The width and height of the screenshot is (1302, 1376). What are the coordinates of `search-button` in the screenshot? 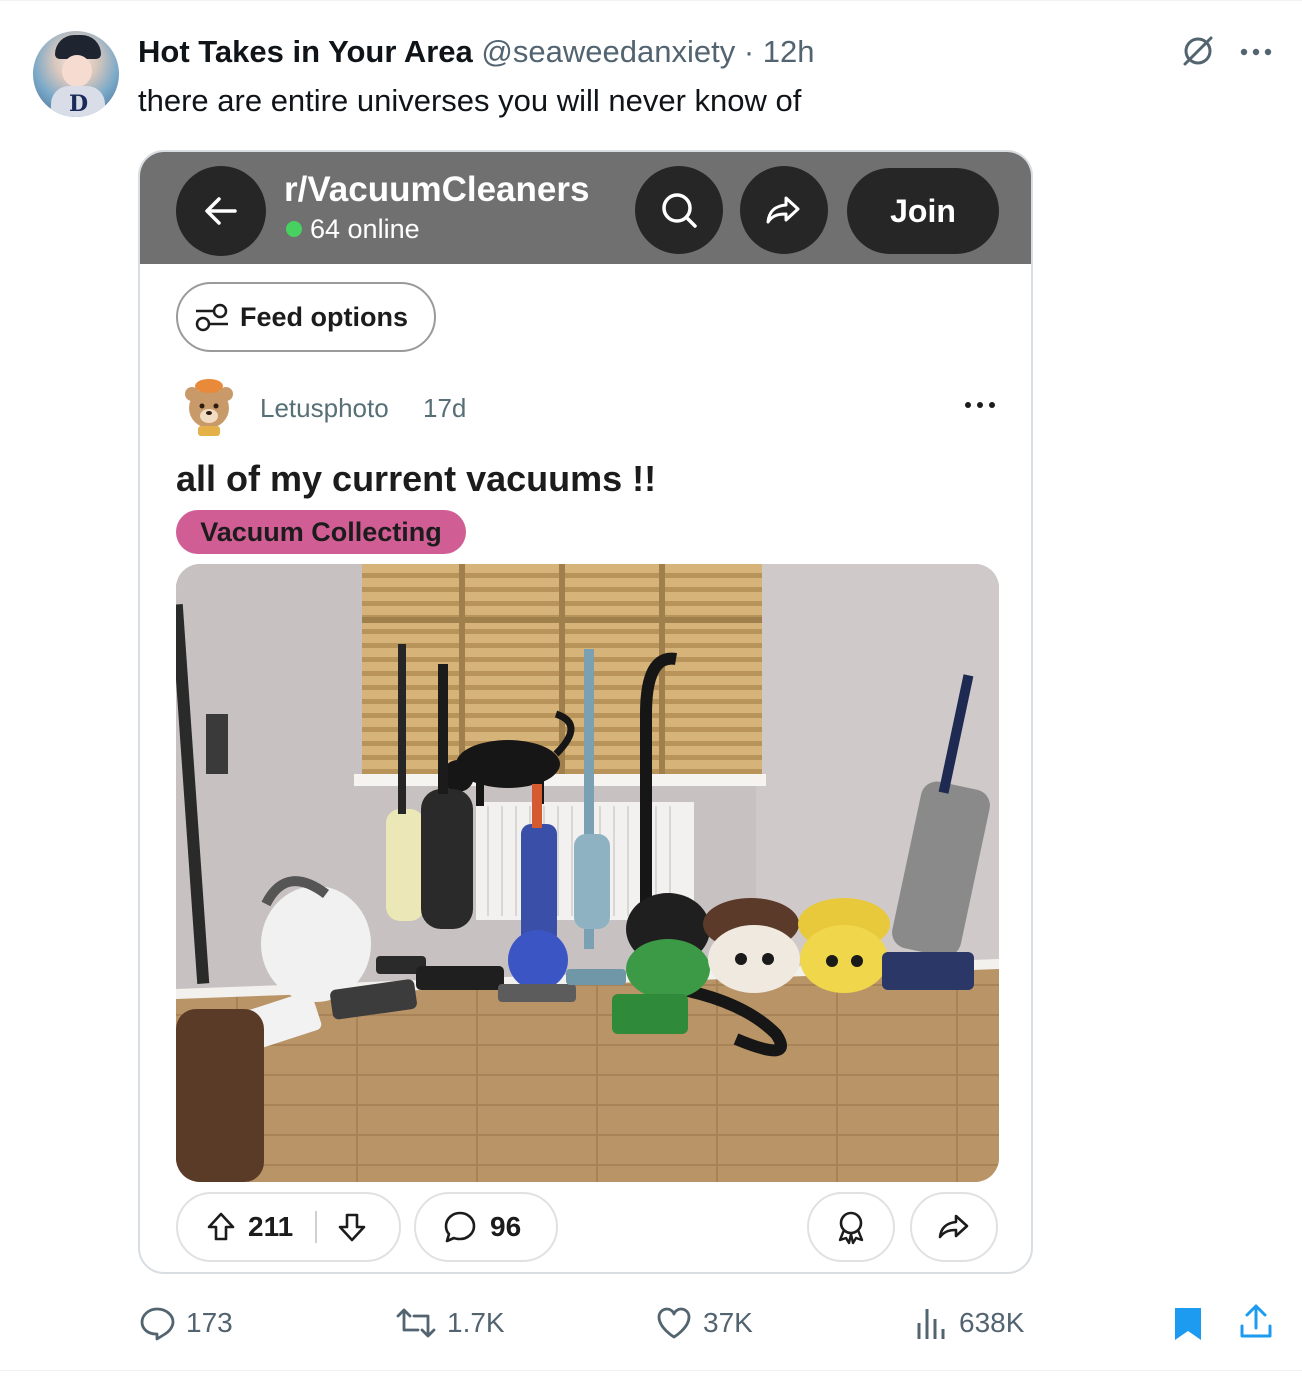 It's located at (679, 210).